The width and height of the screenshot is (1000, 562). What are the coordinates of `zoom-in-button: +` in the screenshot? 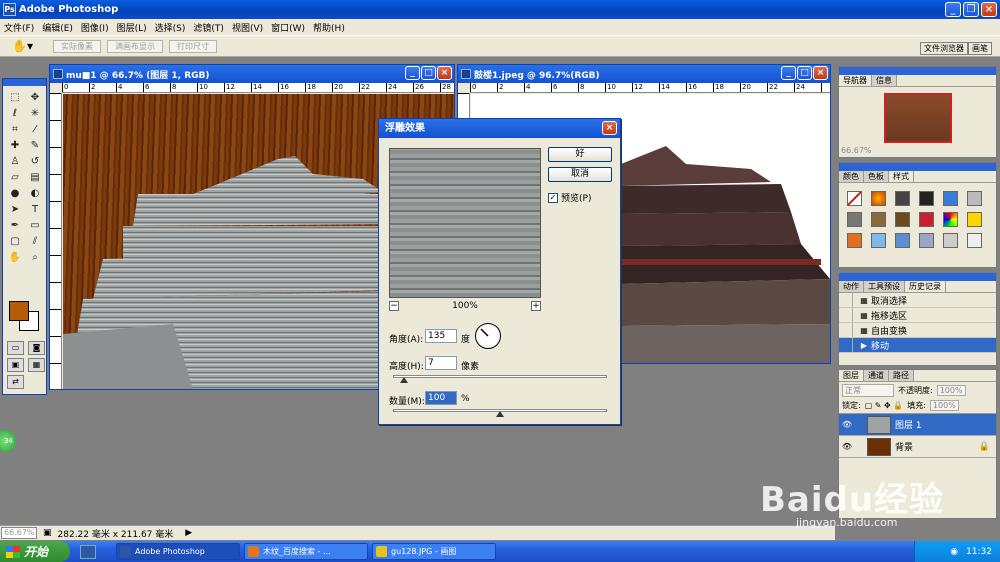 It's located at (536, 306).